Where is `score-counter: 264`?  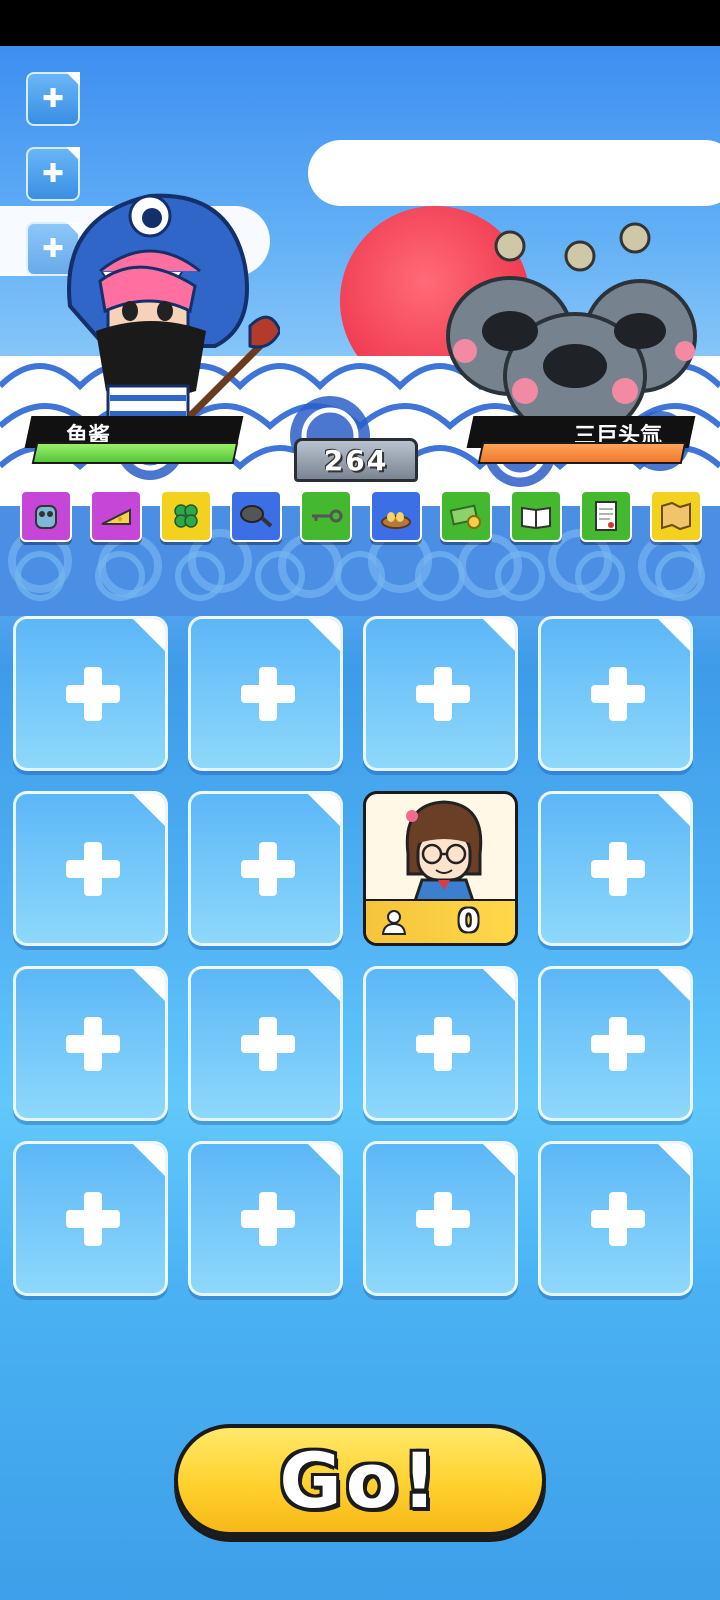
score-counter: 264 is located at coordinates (356, 460).